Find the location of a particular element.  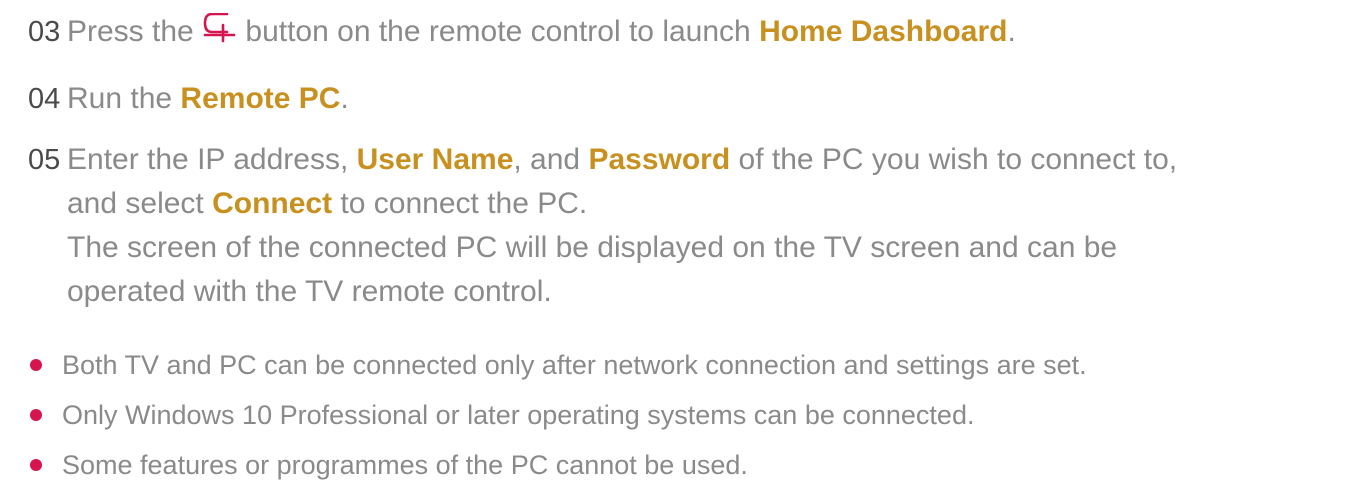

step-text: Run the Remote PC. is located at coordinates (208, 99).